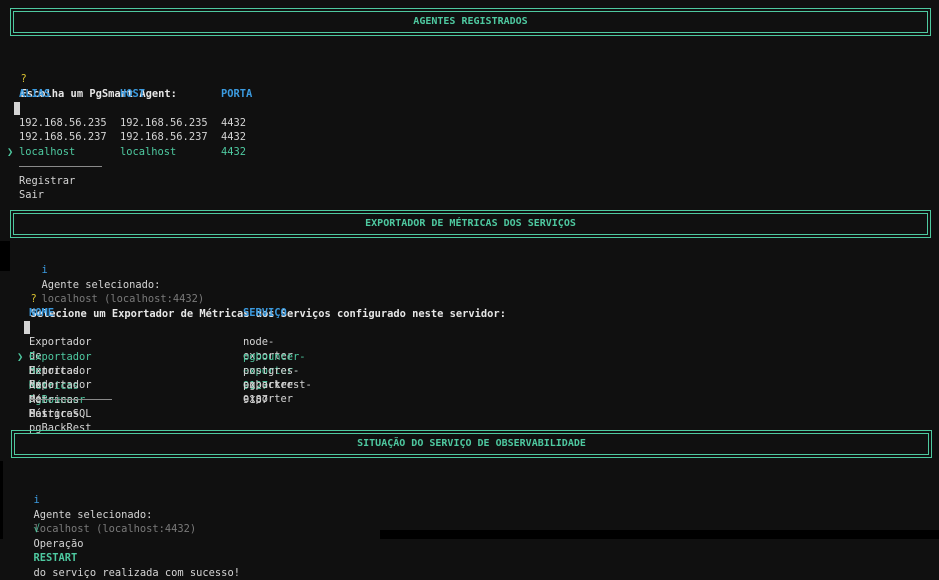 The image size is (939, 580). What do you see at coordinates (136, 572) in the screenshot?
I see `message-after: do serviço realizada com sucesso!` at bounding box center [136, 572].